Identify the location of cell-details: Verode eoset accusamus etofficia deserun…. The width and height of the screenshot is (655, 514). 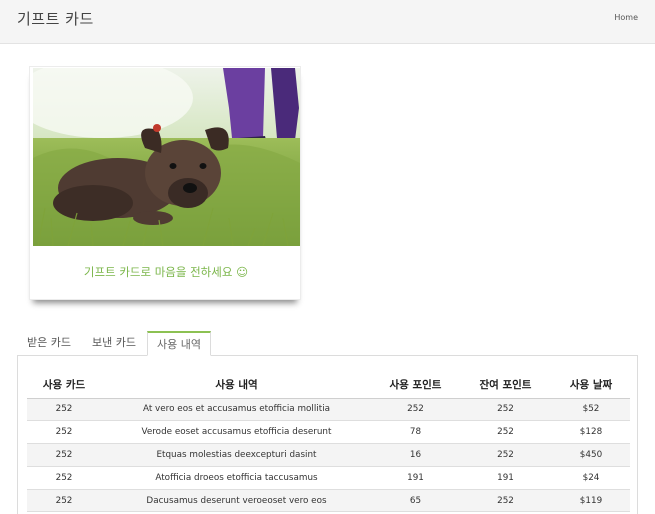
(236, 432).